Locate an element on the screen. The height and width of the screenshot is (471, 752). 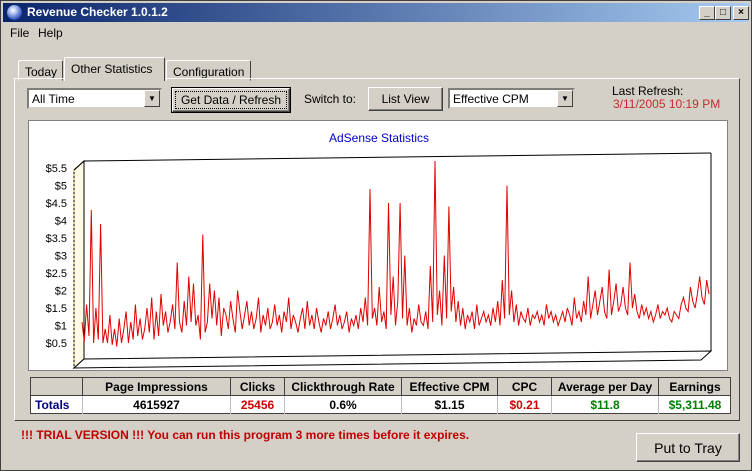
tab-other-statistics: Other Statistics is located at coordinates (114, 69).